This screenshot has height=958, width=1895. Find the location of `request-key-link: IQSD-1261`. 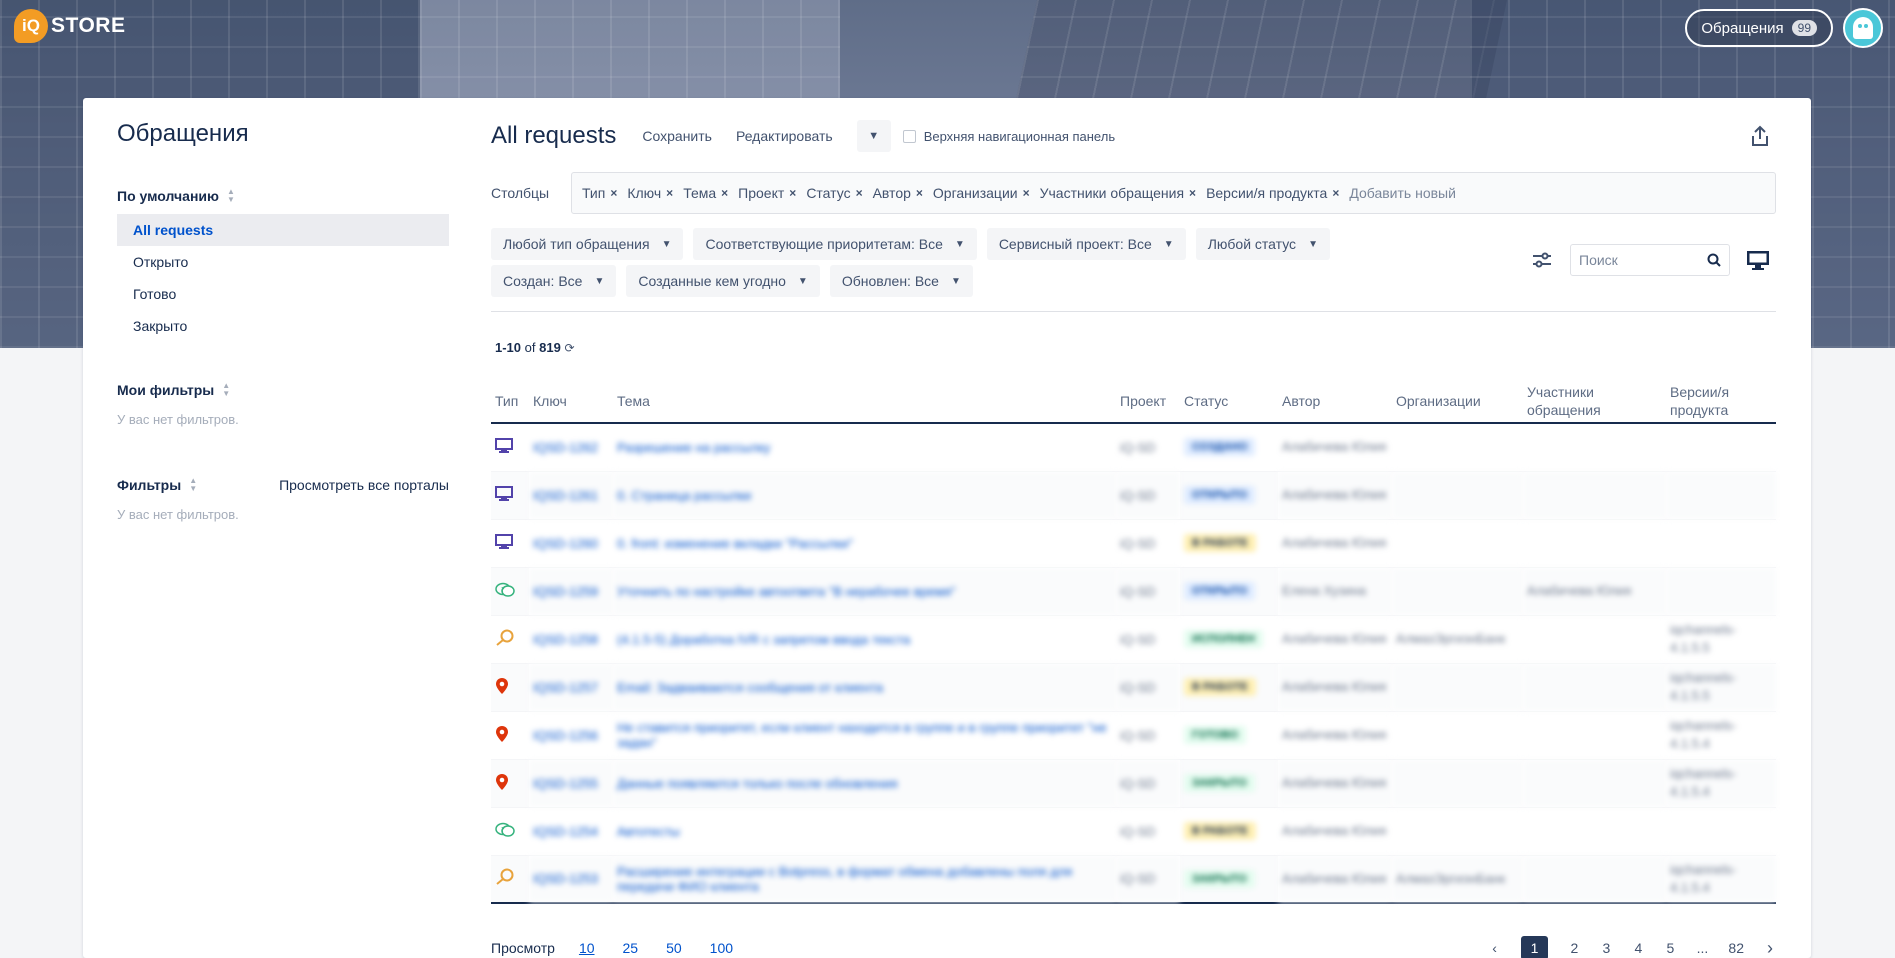

request-key-link: IQSD-1261 is located at coordinates (571, 495).